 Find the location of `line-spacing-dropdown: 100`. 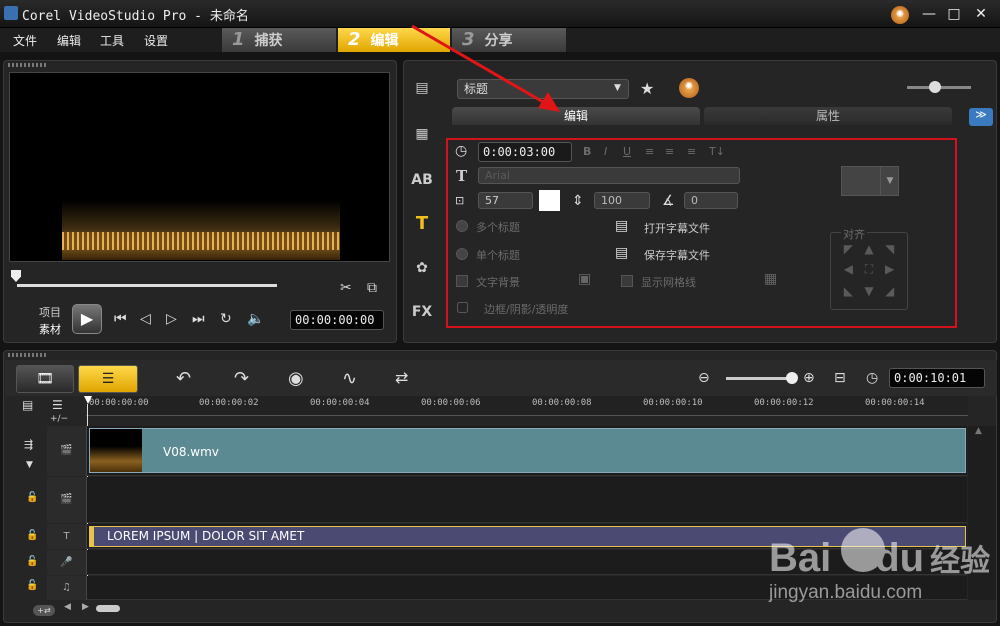

line-spacing-dropdown: 100 is located at coordinates (622, 200).